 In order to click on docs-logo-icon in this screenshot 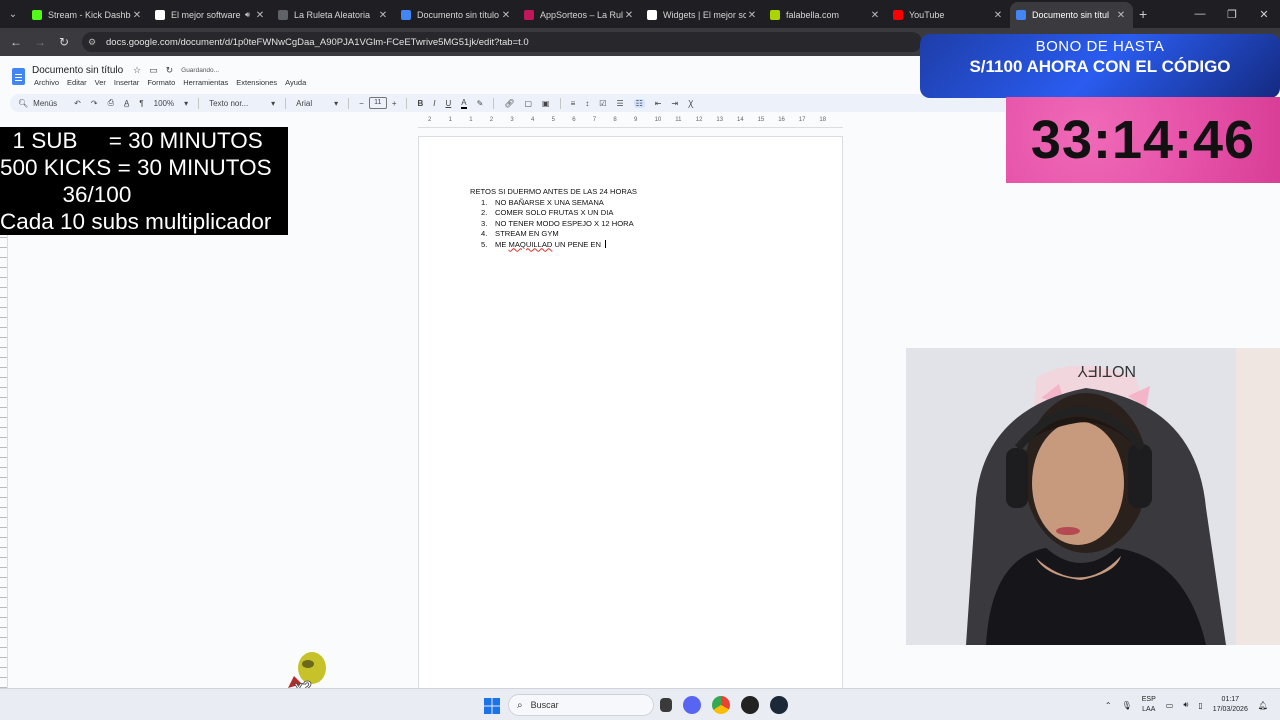, I will do `click(18, 76)`.